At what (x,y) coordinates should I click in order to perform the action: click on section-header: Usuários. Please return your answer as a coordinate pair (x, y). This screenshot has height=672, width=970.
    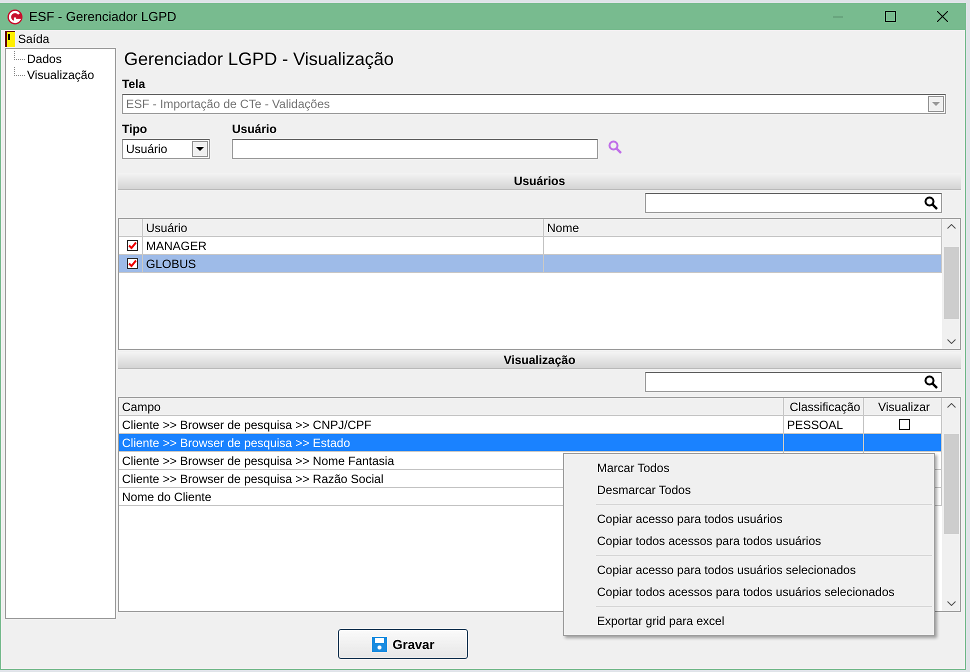
    Looking at the image, I should click on (539, 181).